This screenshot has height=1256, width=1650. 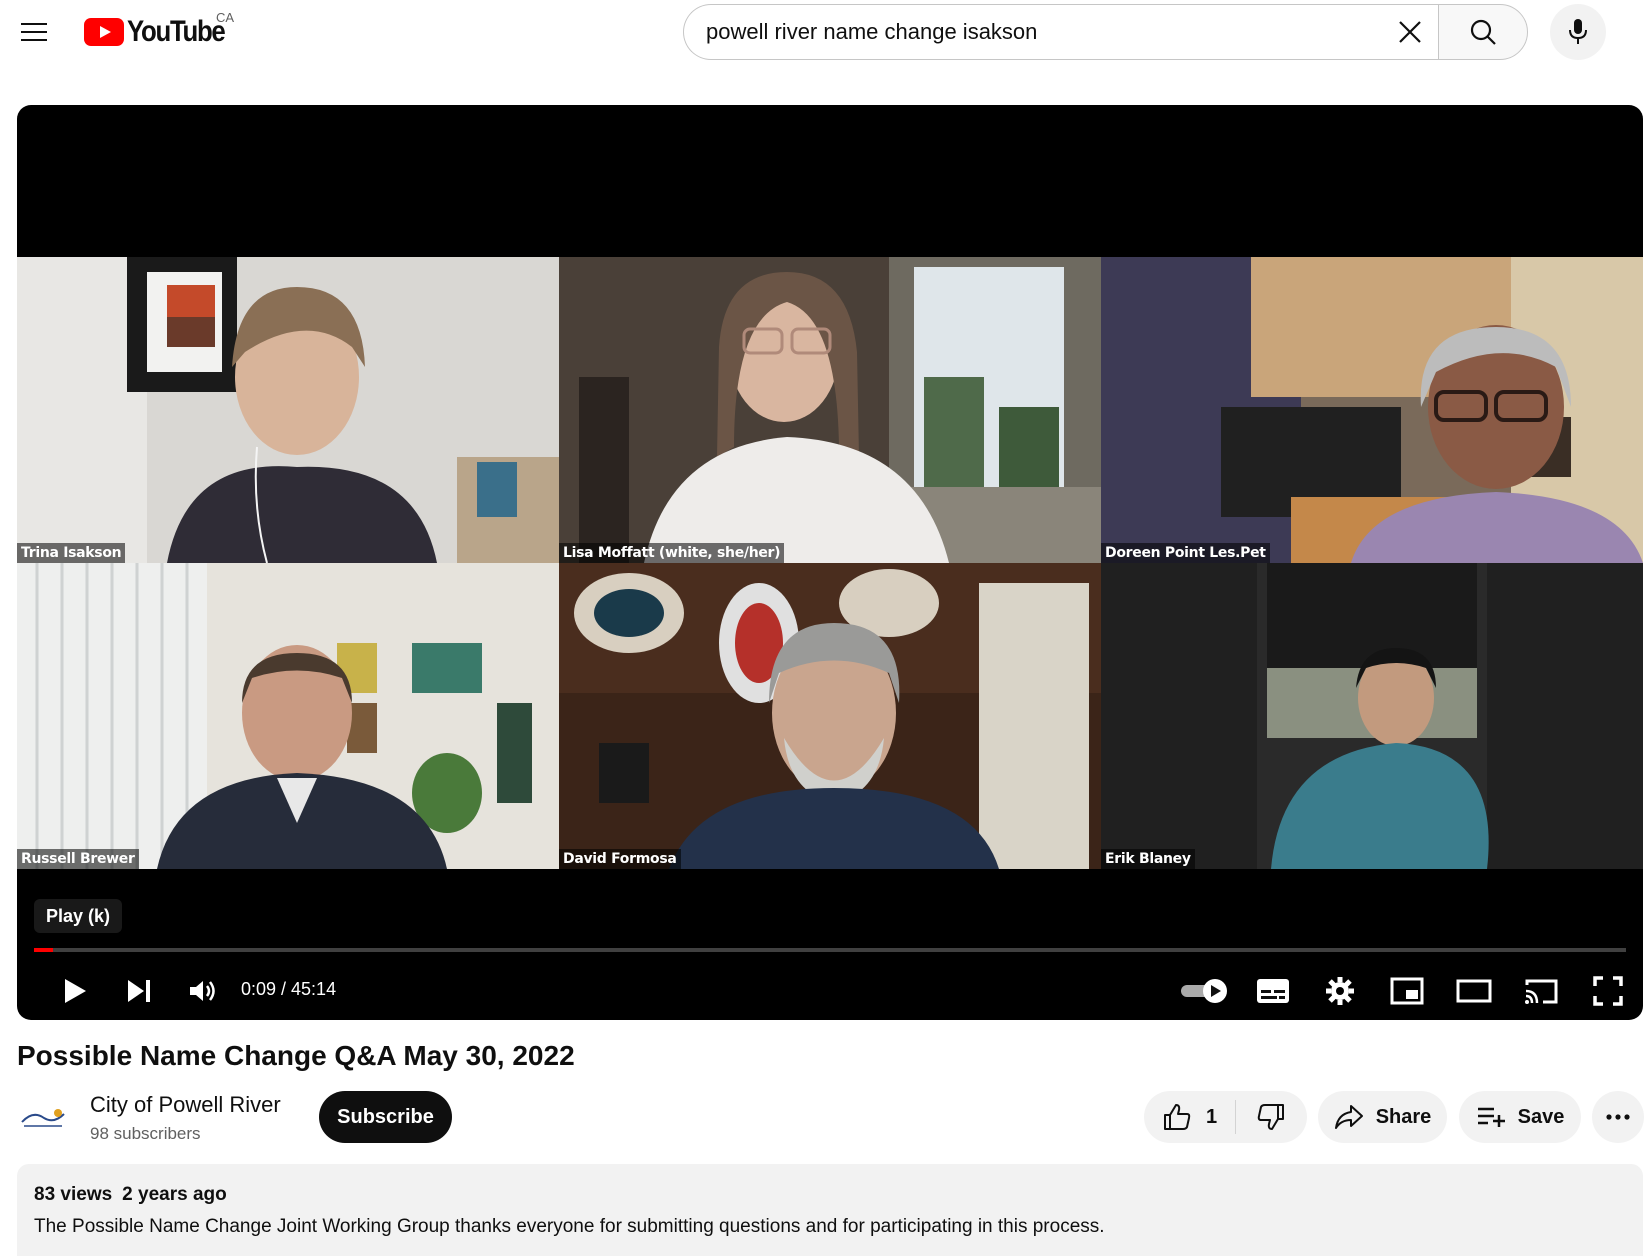 I want to click on settings-button, so click(x=1340, y=991).